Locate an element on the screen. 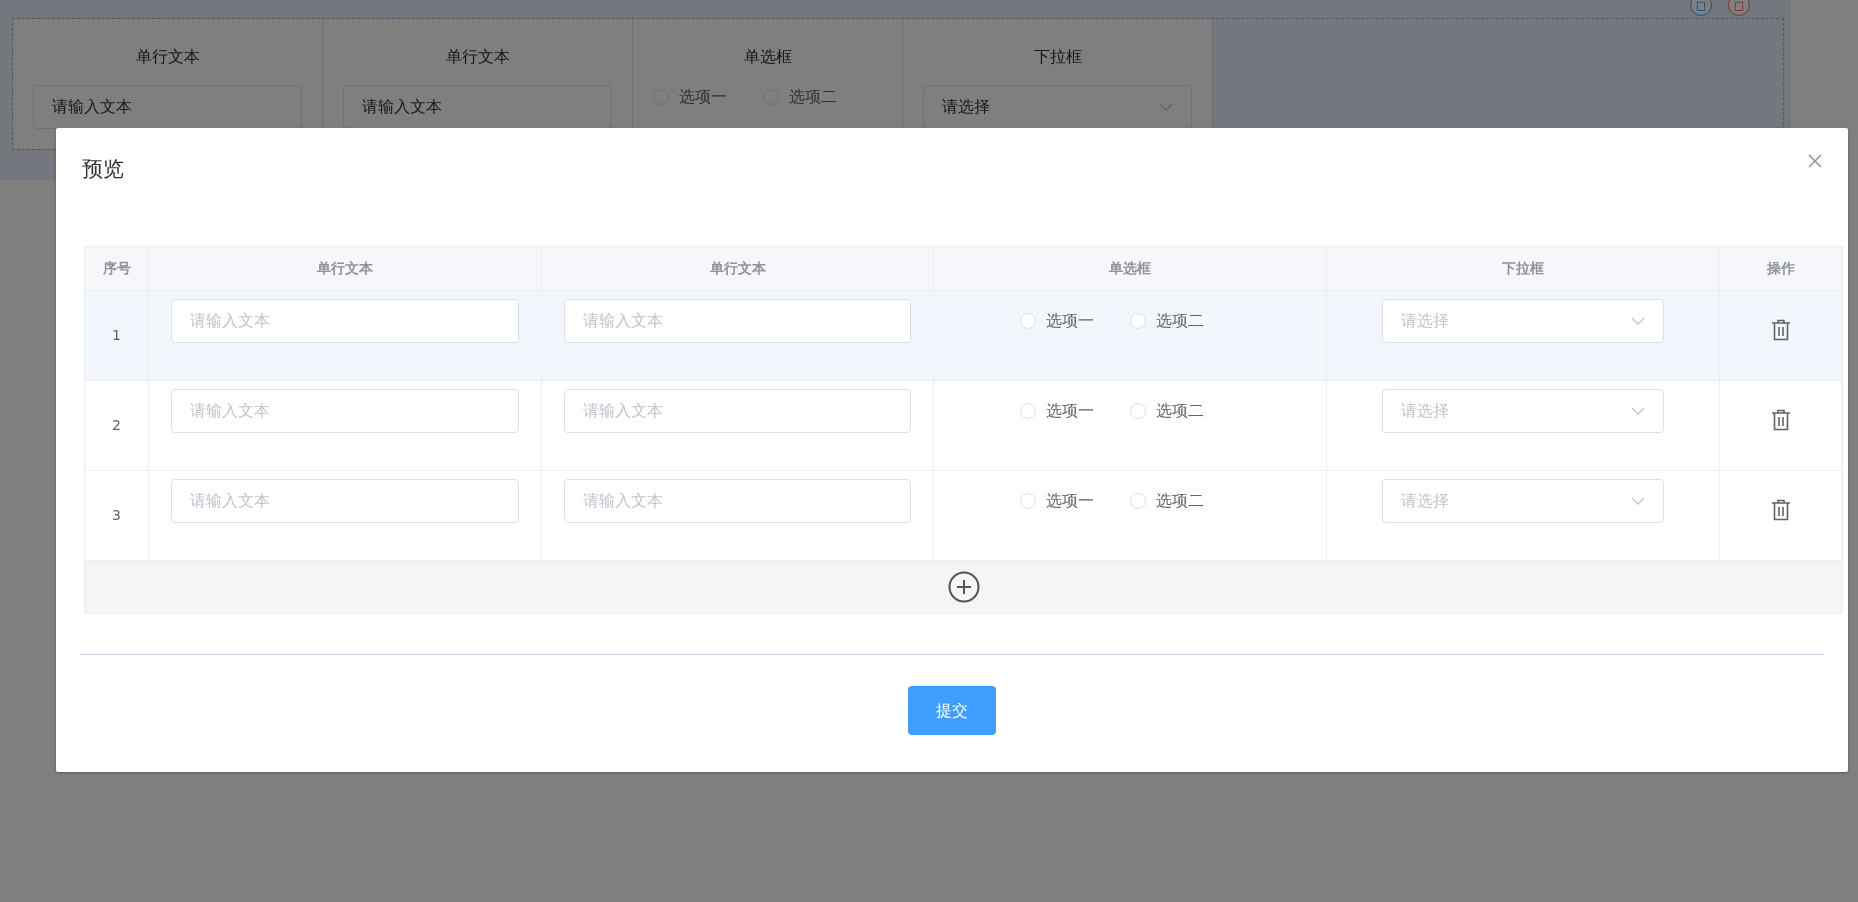  column-header: 下拉框 is located at coordinates (1523, 269).